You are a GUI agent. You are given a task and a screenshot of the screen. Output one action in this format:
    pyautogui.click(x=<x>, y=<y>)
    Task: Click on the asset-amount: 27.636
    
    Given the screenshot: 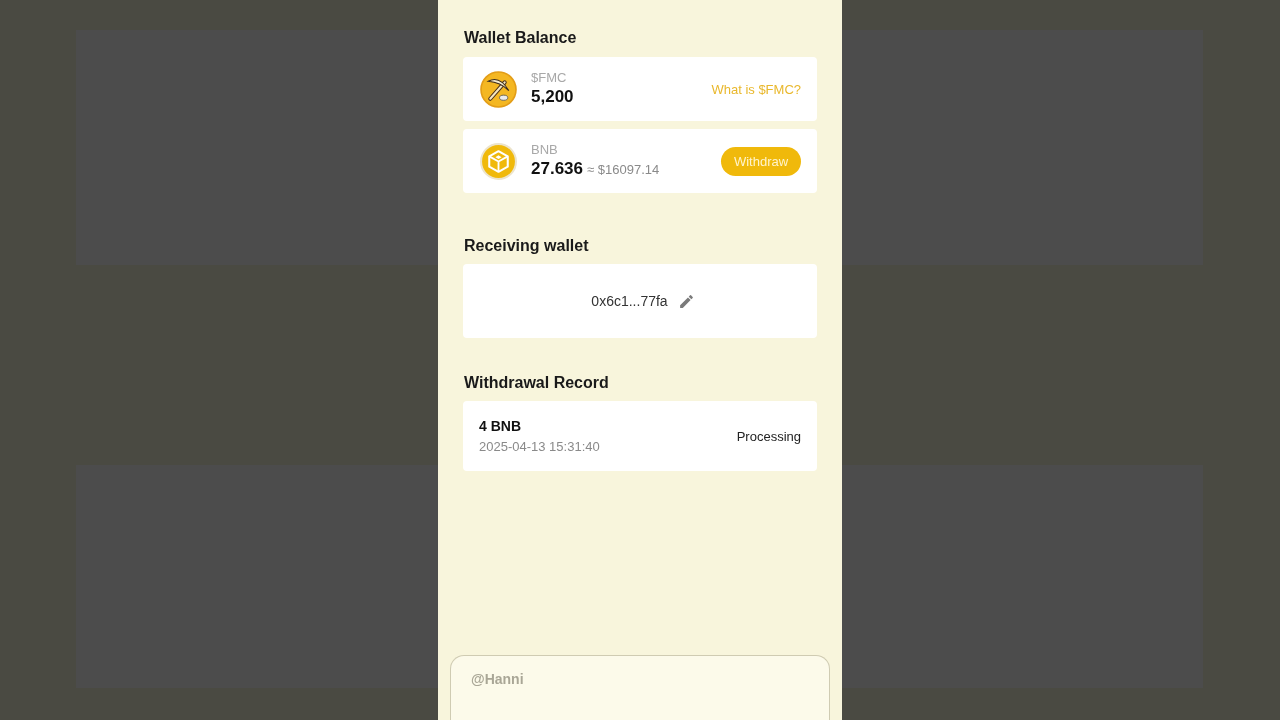 What is the action you would take?
    pyautogui.click(x=557, y=169)
    